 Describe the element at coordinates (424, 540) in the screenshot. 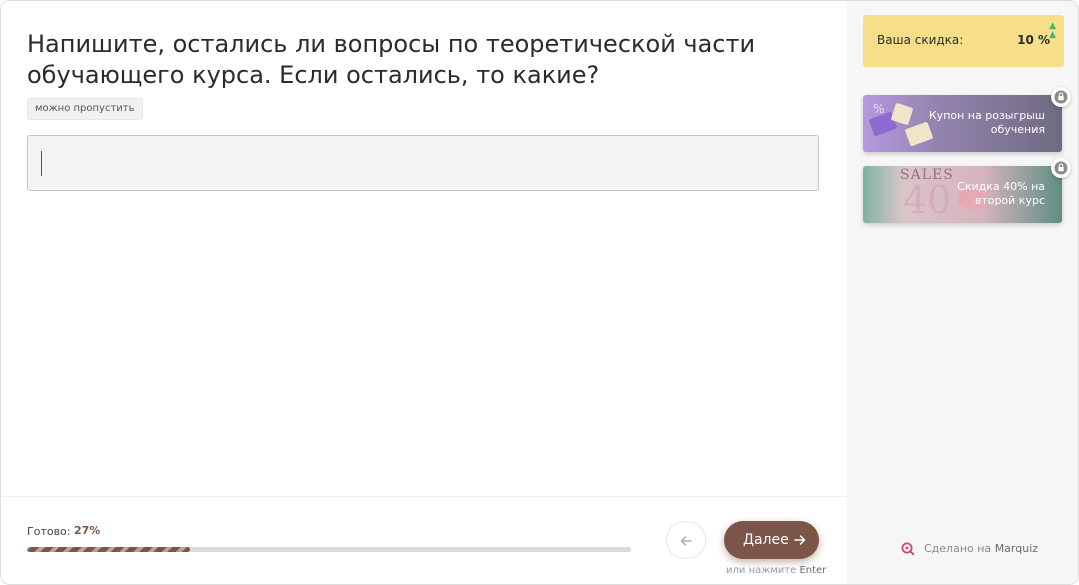

I see `quiz-footer: Готово: 27% Далее или нажмите Enter` at that location.